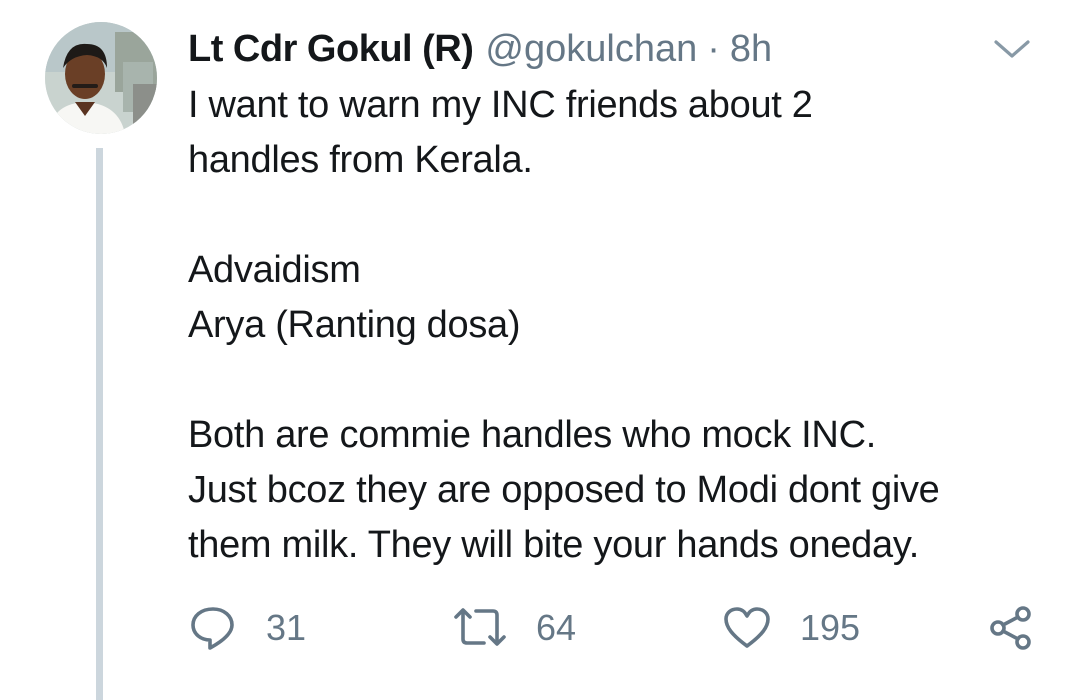 Image resolution: width=1080 pixels, height=700 pixels. Describe the element at coordinates (247, 628) in the screenshot. I see `reply-button: 31` at that location.